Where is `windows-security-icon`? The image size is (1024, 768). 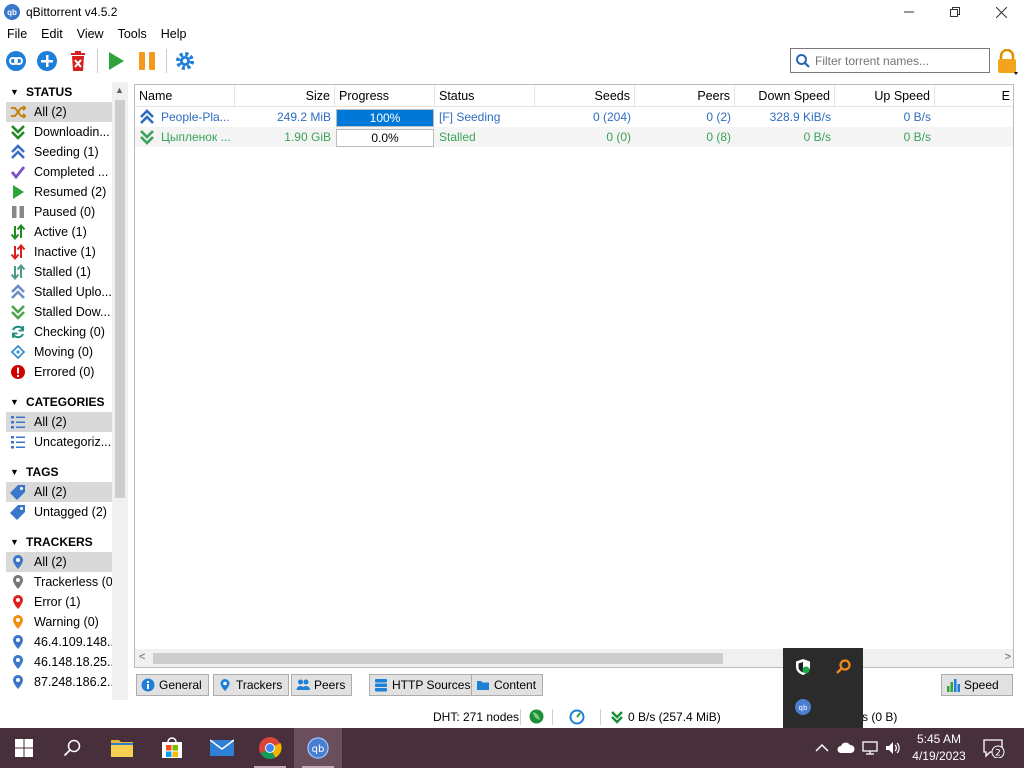
windows-security-icon is located at coordinates (803, 667).